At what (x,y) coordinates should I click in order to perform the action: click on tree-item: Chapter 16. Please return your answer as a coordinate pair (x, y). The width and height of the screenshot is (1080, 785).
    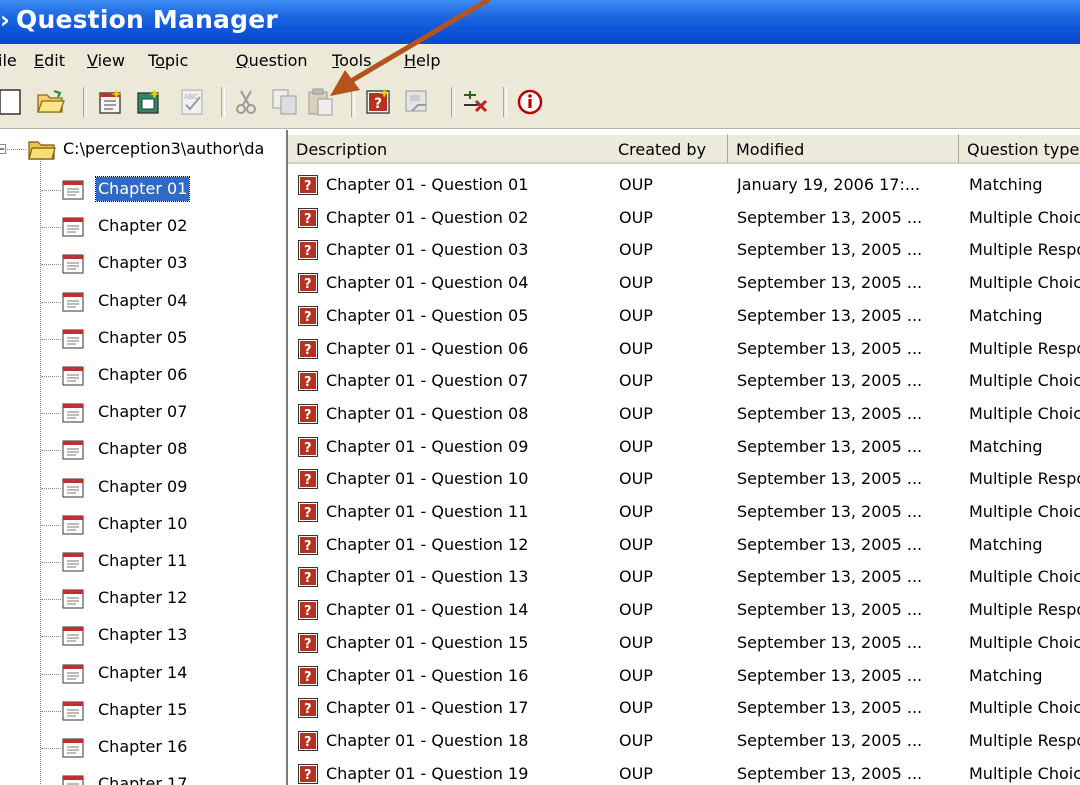
    Looking at the image, I should click on (143, 748).